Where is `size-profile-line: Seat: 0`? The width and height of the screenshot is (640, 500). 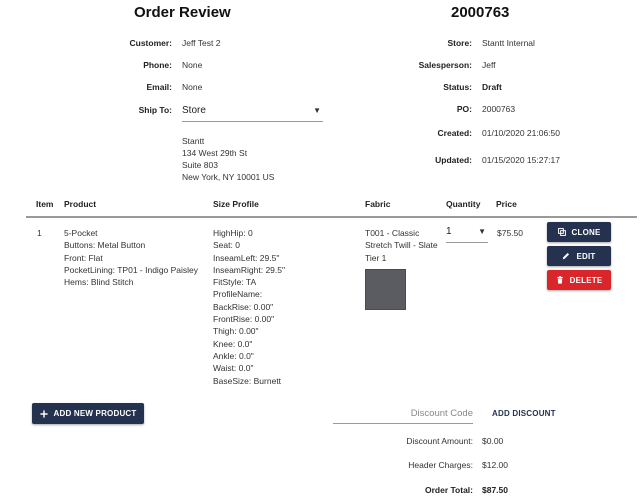 size-profile-line: Seat: 0 is located at coordinates (226, 245).